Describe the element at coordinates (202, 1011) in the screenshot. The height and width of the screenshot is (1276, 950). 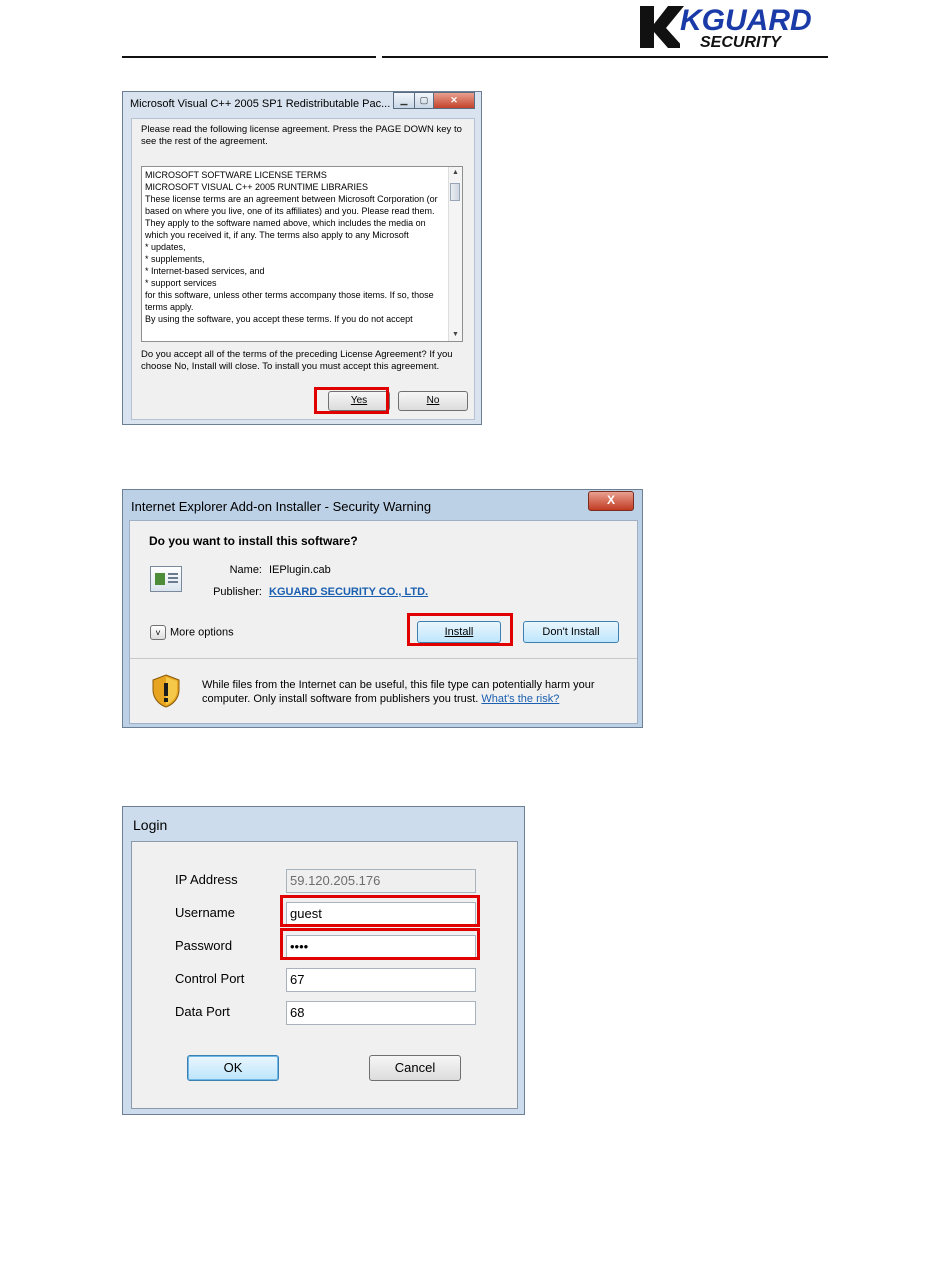
I see `data-port-label: Data Port` at that location.